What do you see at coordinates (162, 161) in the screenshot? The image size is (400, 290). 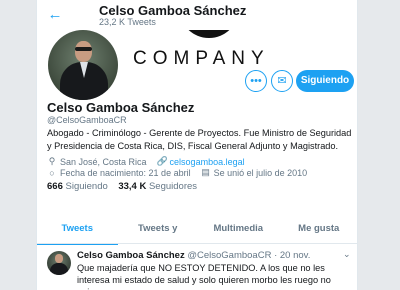 I see `link-icon: 🔗` at bounding box center [162, 161].